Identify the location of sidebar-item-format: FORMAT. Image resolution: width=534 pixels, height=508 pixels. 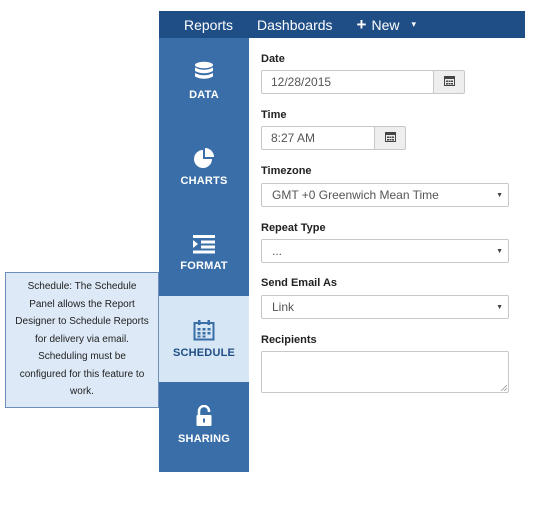
(204, 253).